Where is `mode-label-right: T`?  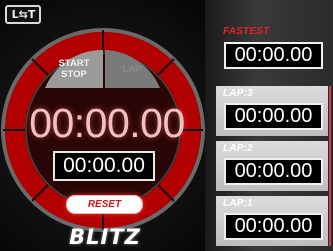
mode-label-right: T is located at coordinates (31, 14).